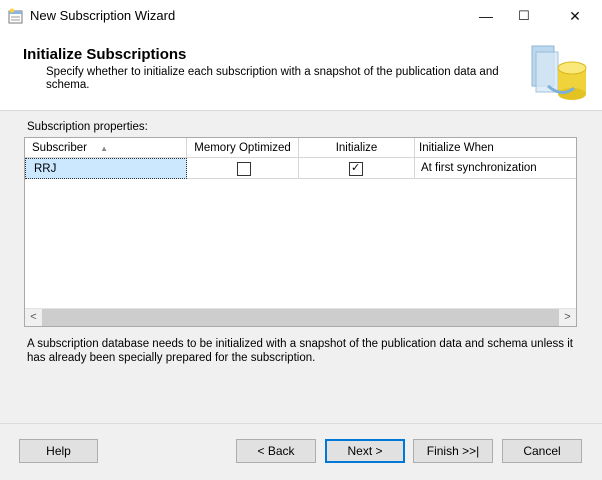 The image size is (602, 480). I want to click on scrollbar-thumb, so click(300, 317).